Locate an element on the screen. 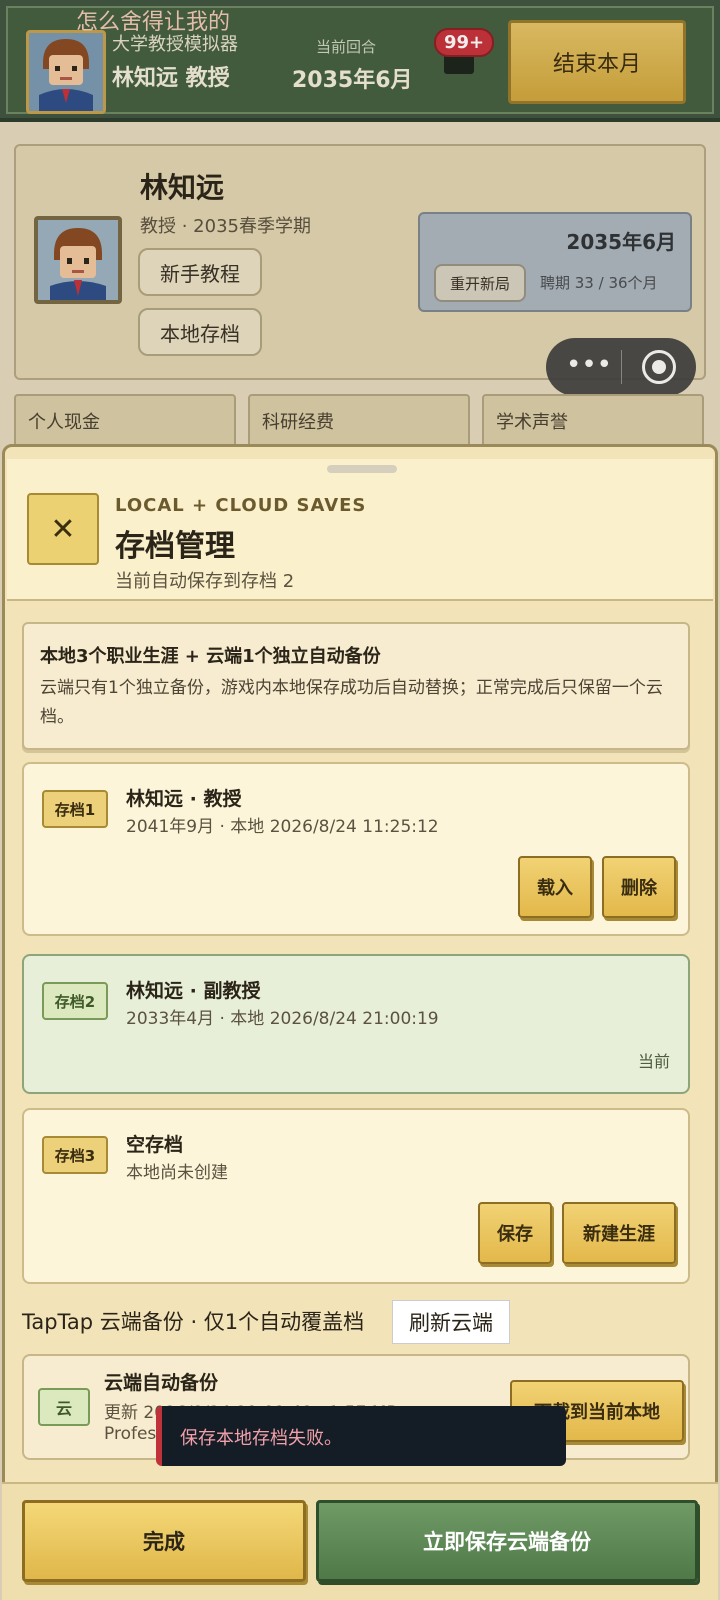 The width and height of the screenshot is (720, 1600). sheet-subtitle: 当前自动保存到存档 2 is located at coordinates (205, 581).